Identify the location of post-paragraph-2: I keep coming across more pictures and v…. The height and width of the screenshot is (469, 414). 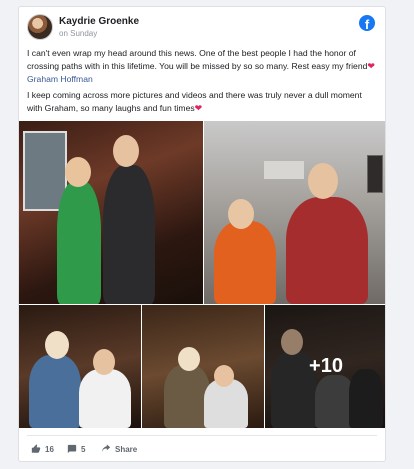
(202, 102).